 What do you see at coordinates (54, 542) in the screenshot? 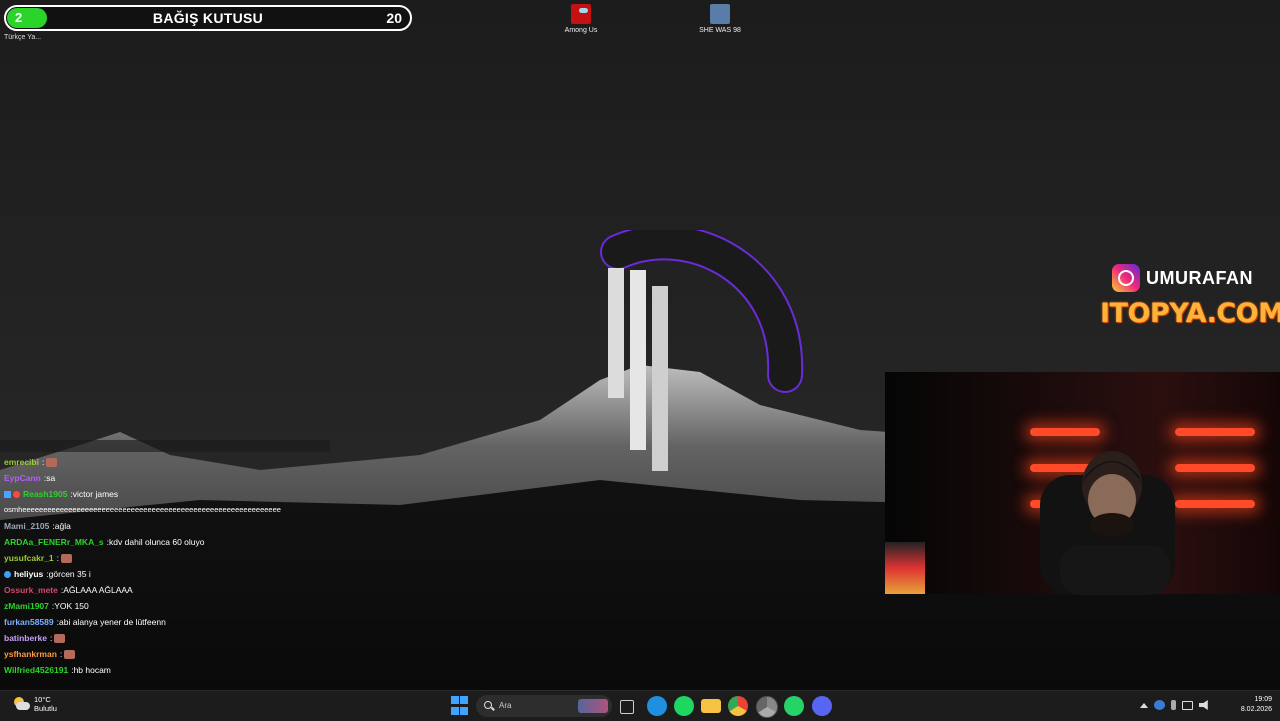
I see `chat-username: ARDAa_FENERr_MKA_s` at bounding box center [54, 542].